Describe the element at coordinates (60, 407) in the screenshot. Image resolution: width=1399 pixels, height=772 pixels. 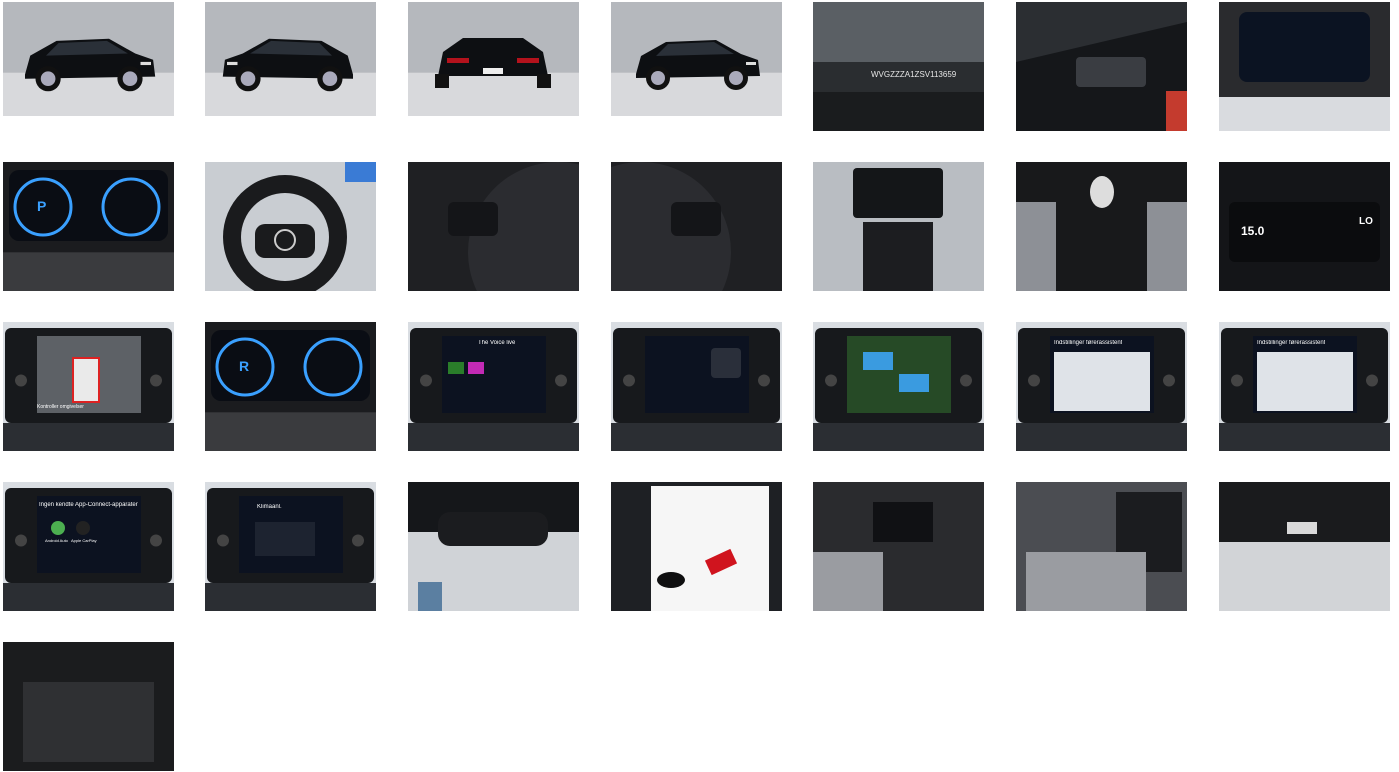
I see `photo-overlay-warn: Kontroller omgivelser` at that location.